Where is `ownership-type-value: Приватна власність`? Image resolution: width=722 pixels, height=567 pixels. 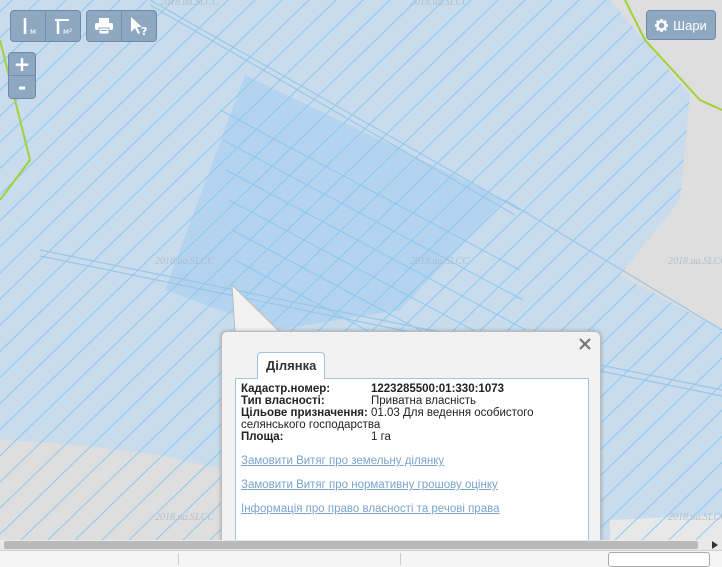
ownership-type-value: Приватна власність is located at coordinates (424, 401).